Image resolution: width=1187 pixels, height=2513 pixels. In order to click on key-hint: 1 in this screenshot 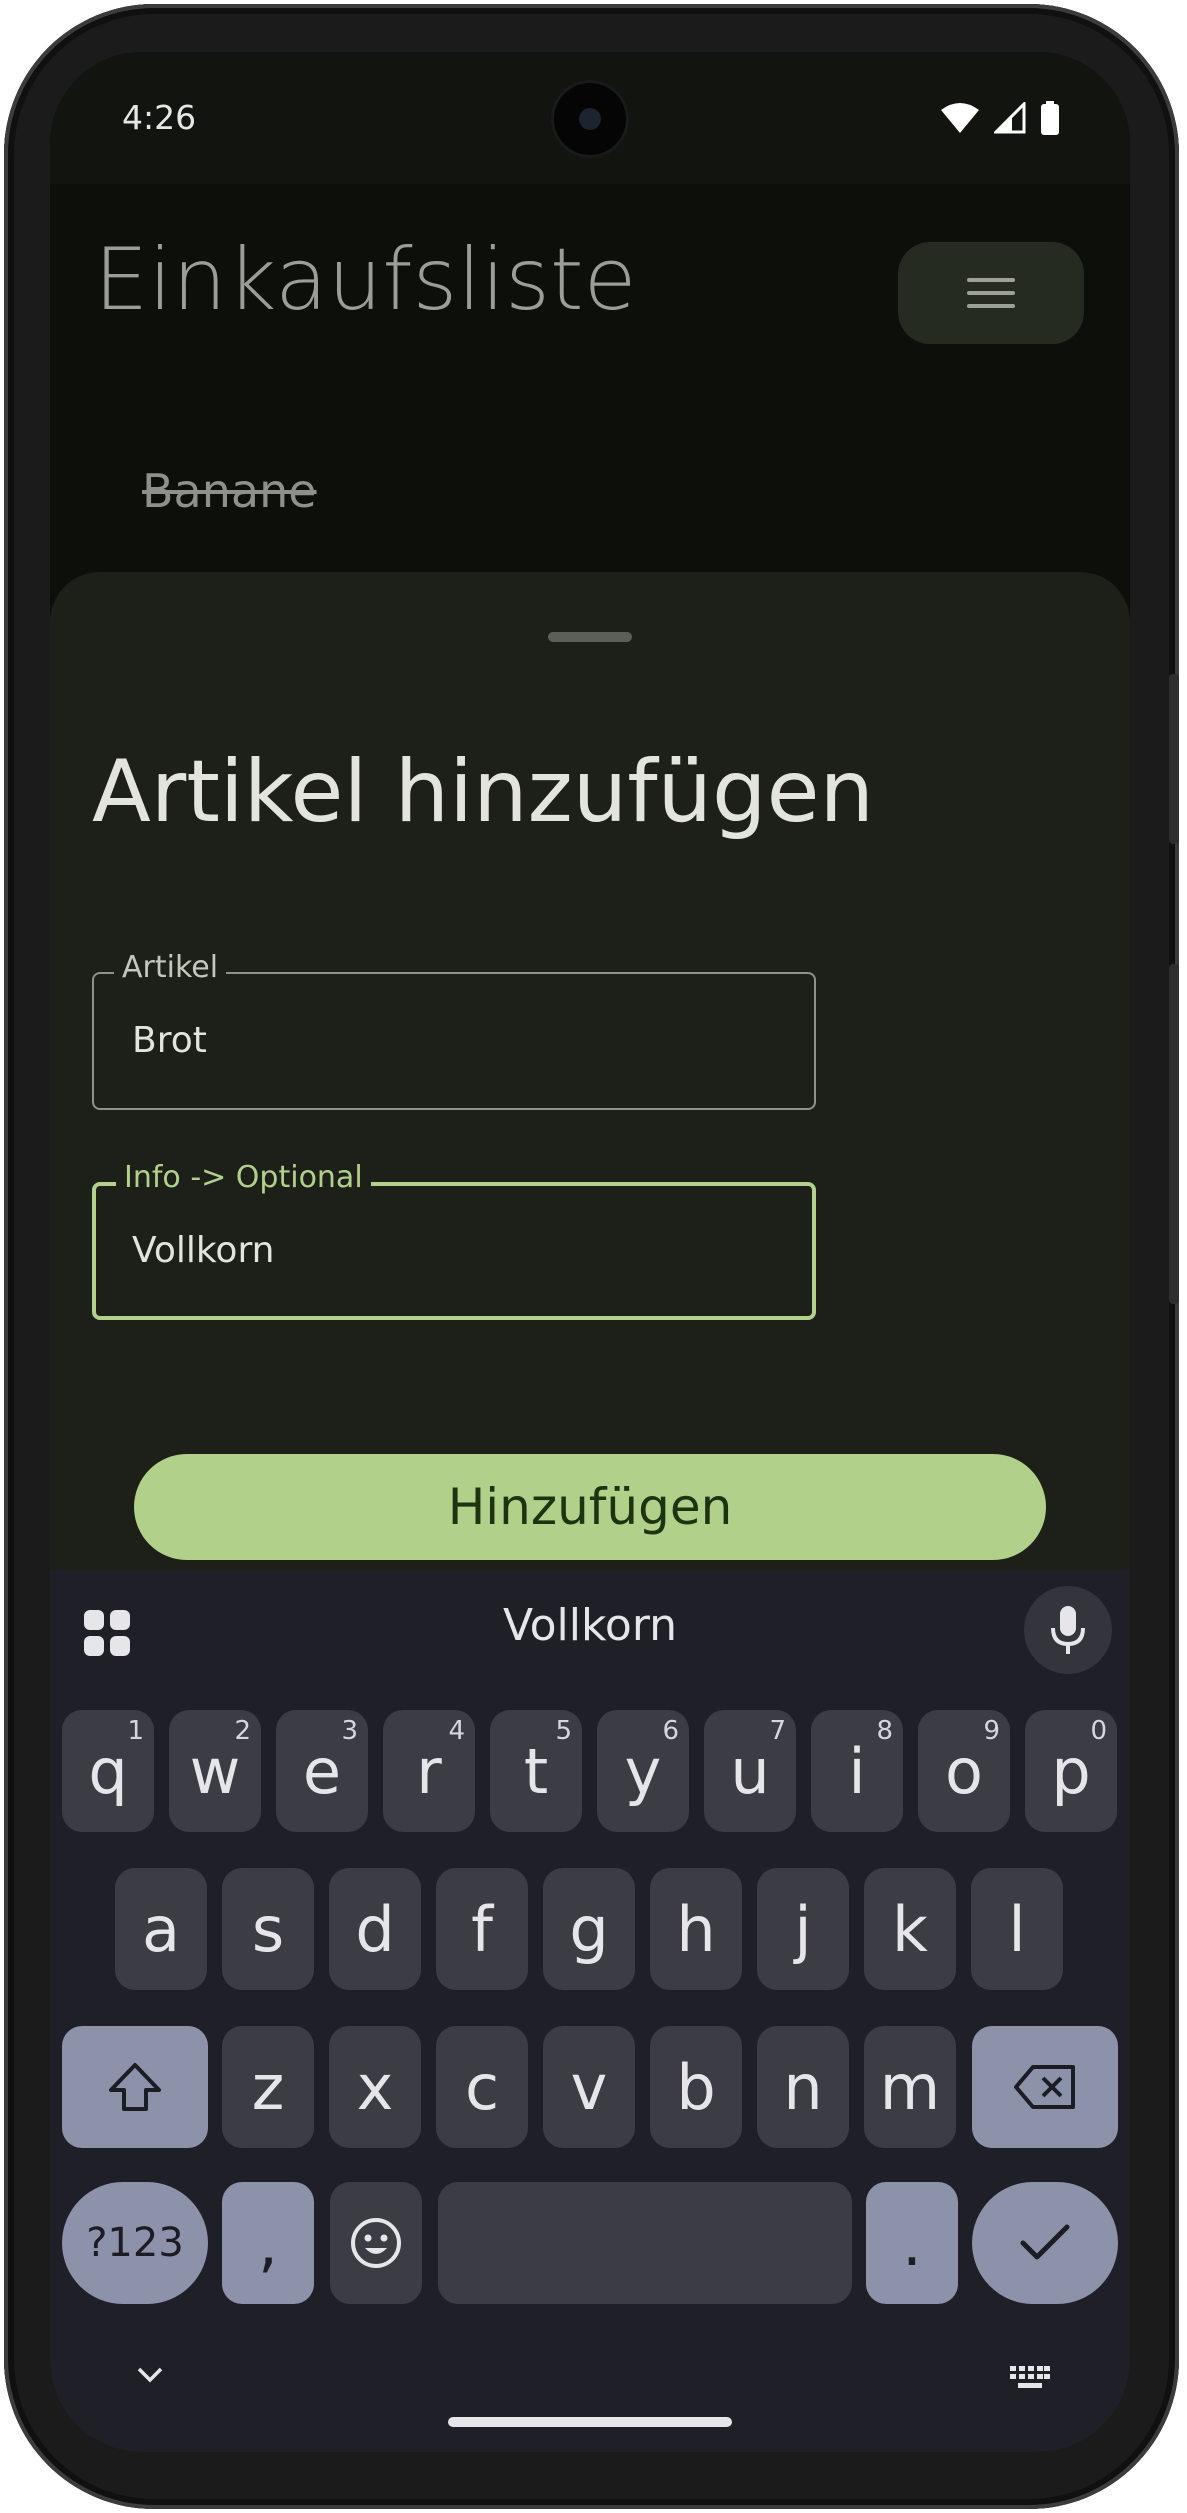, I will do `click(135, 1731)`.